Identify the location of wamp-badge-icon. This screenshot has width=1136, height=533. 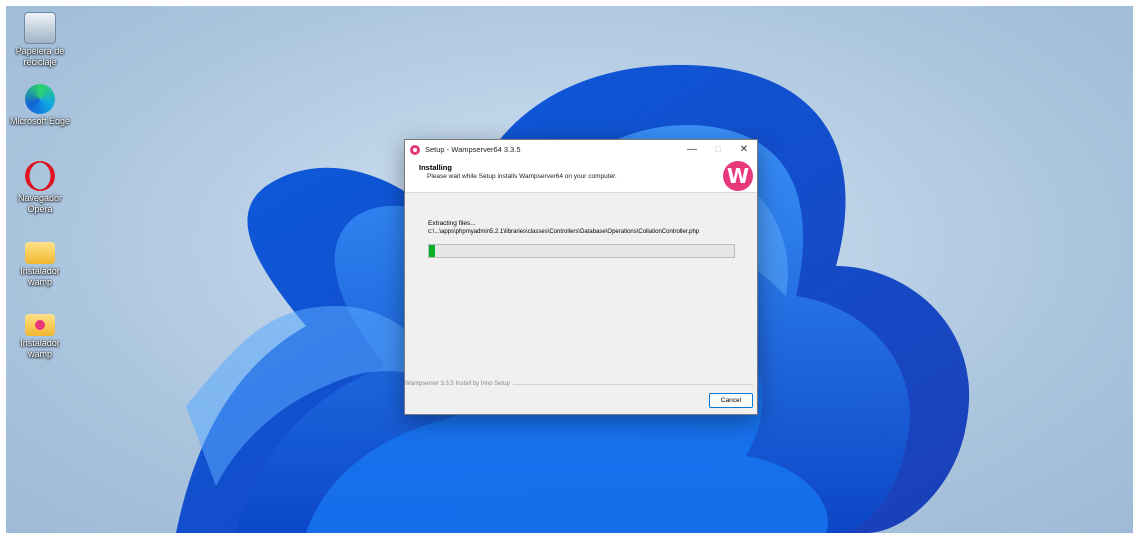
(40, 325).